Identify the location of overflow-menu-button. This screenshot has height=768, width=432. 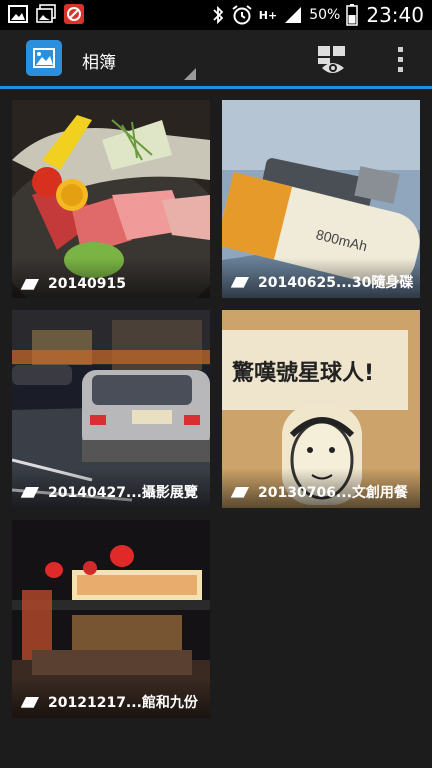
(400, 59).